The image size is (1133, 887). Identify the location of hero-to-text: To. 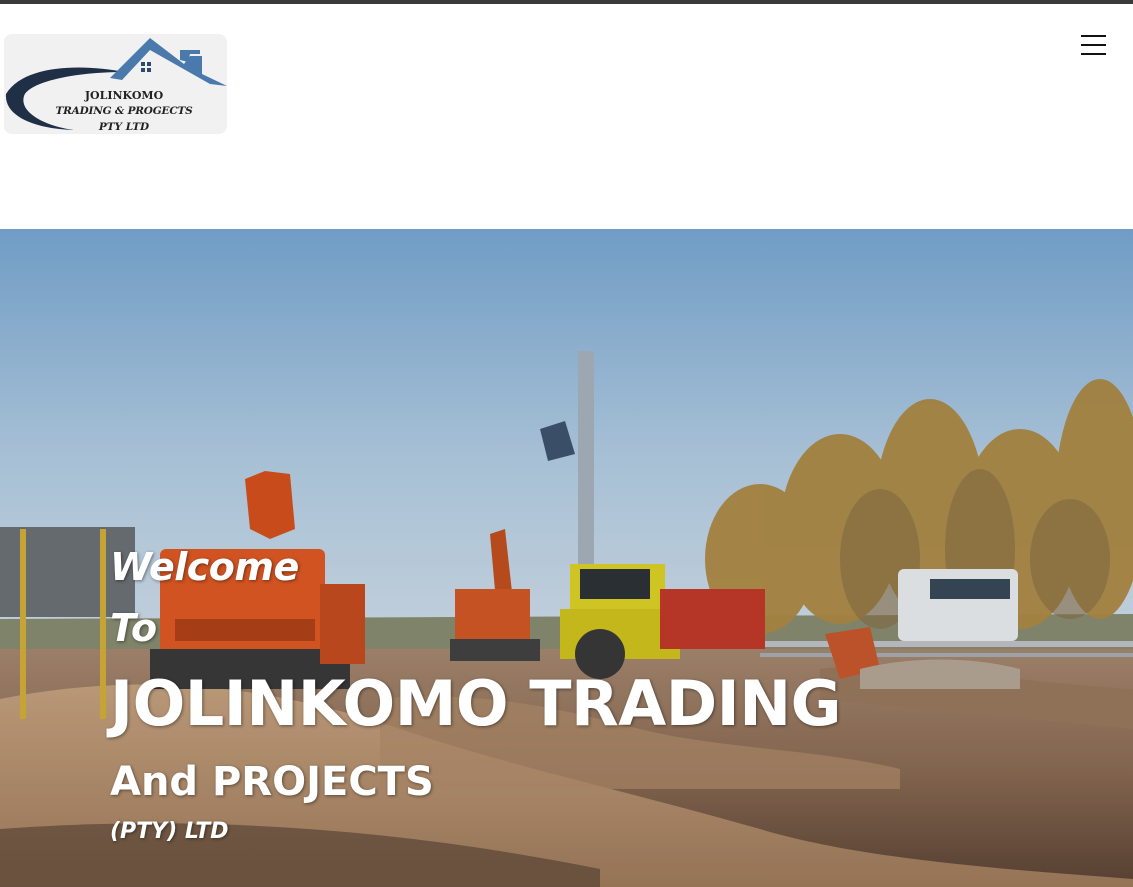
(134, 628).